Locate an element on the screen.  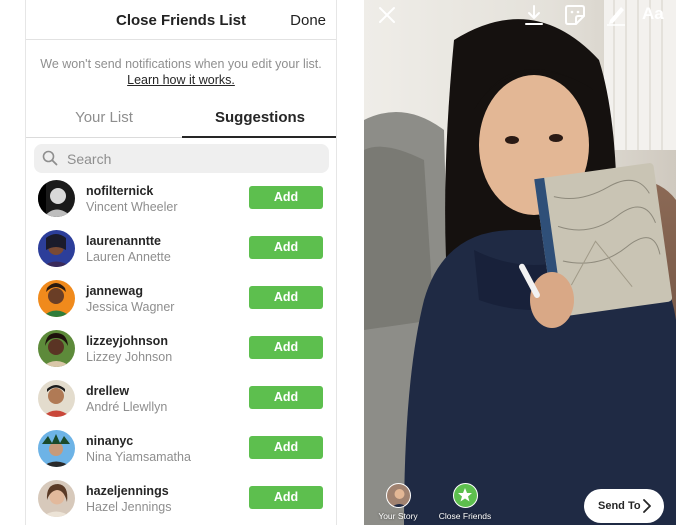
username: laurenanntte is located at coordinates (123, 241).